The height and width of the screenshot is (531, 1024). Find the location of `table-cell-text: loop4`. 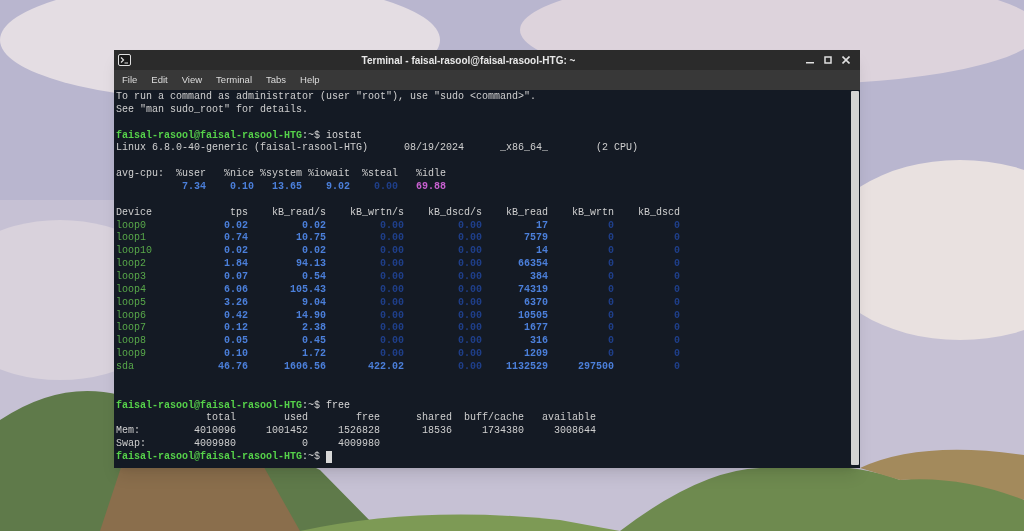

table-cell-text: loop4 is located at coordinates (131, 290).